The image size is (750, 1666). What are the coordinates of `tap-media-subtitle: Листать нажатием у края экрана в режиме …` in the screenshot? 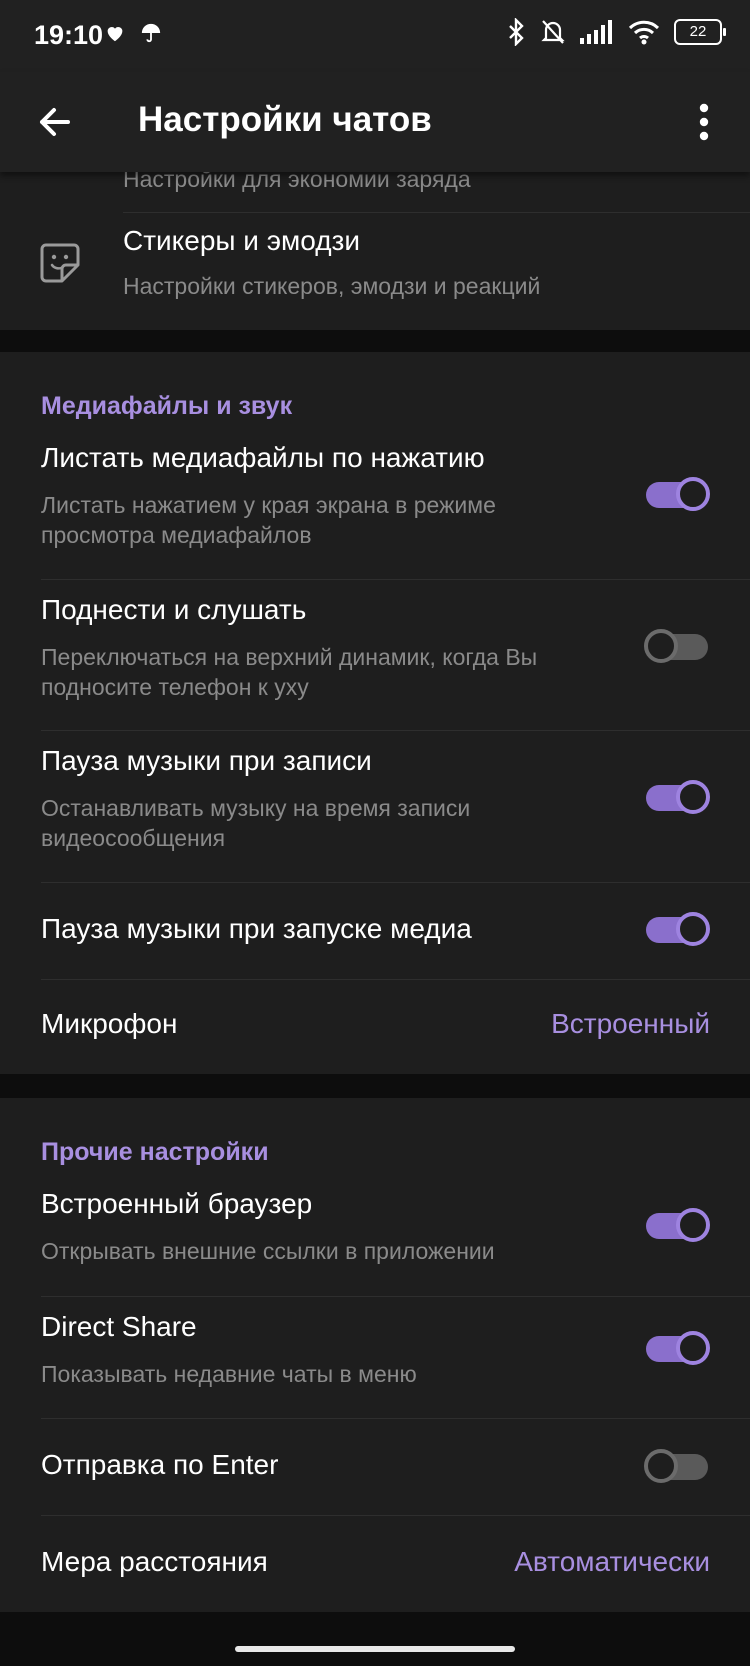 It's located at (268, 520).